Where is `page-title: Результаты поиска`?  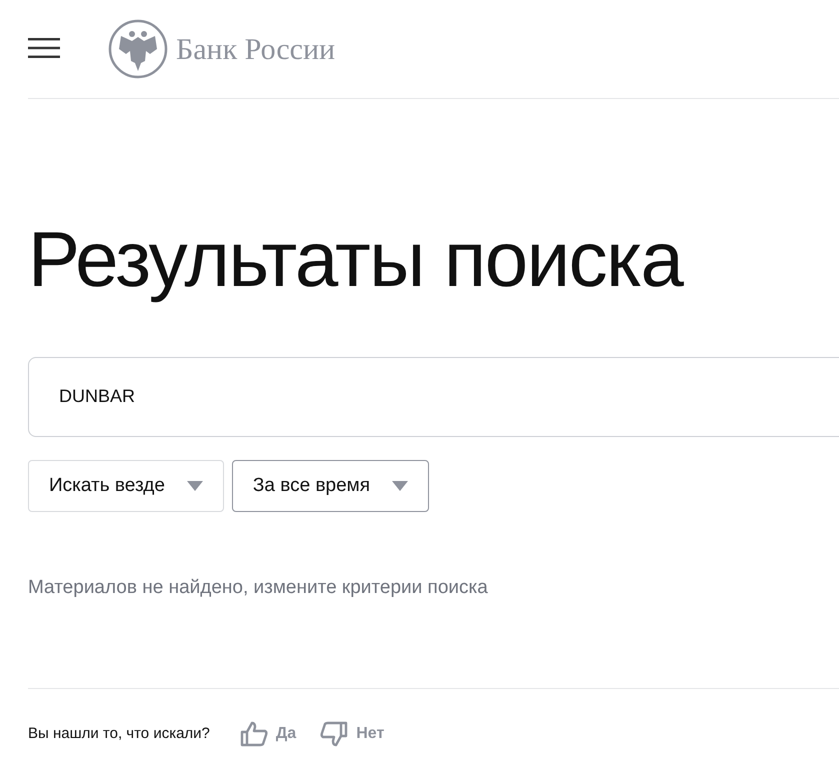 page-title: Результаты поиска is located at coordinates (356, 260).